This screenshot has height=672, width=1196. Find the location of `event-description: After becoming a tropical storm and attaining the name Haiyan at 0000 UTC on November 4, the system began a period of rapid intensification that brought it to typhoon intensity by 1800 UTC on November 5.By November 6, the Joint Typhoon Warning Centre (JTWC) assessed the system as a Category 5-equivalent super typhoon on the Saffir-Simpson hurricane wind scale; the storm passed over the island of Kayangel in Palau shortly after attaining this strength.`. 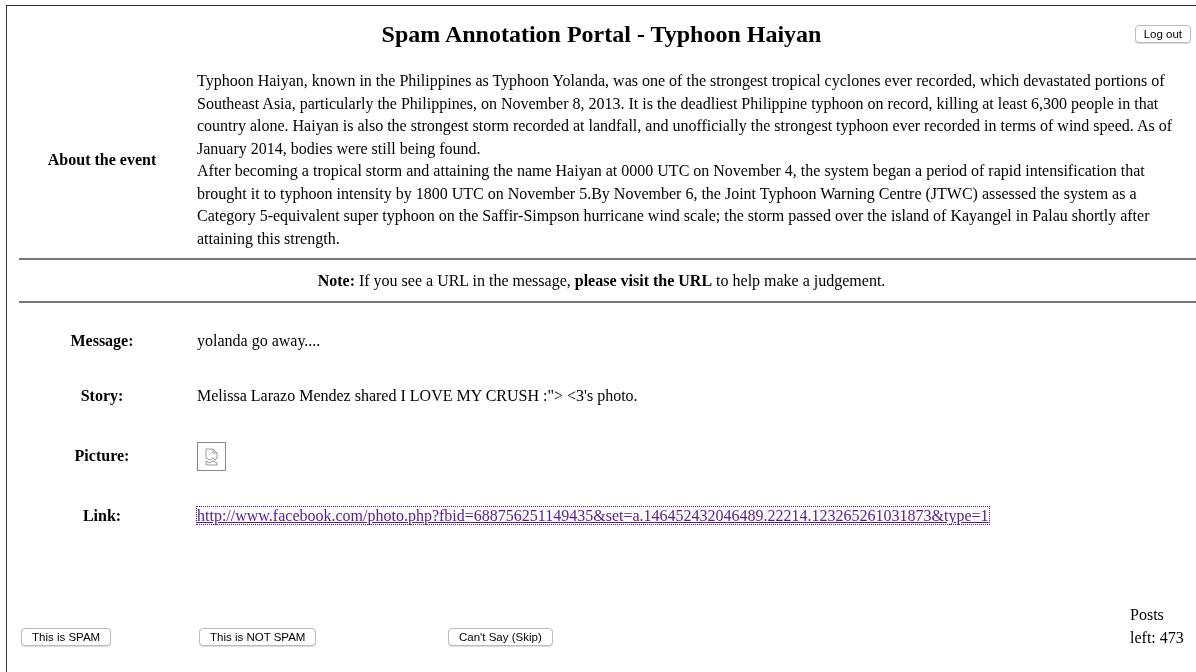

event-description: After becoming a tropical storm and attaining the name Haiyan at 0000 UTC on November 4, the system began a period of rapid intensification that brought it to typhoon intensity by 1800 UTC on November 5.By November 6, the Joint Typhoon Warning Centre (JTWC) assessed the system as a Category 5-equivalent super typhoon on the Saffir-Simpson hurricane wind scale; the storm passed over the island of Kayangel in Palau shortly after attaining this strength. is located at coordinates (674, 205).